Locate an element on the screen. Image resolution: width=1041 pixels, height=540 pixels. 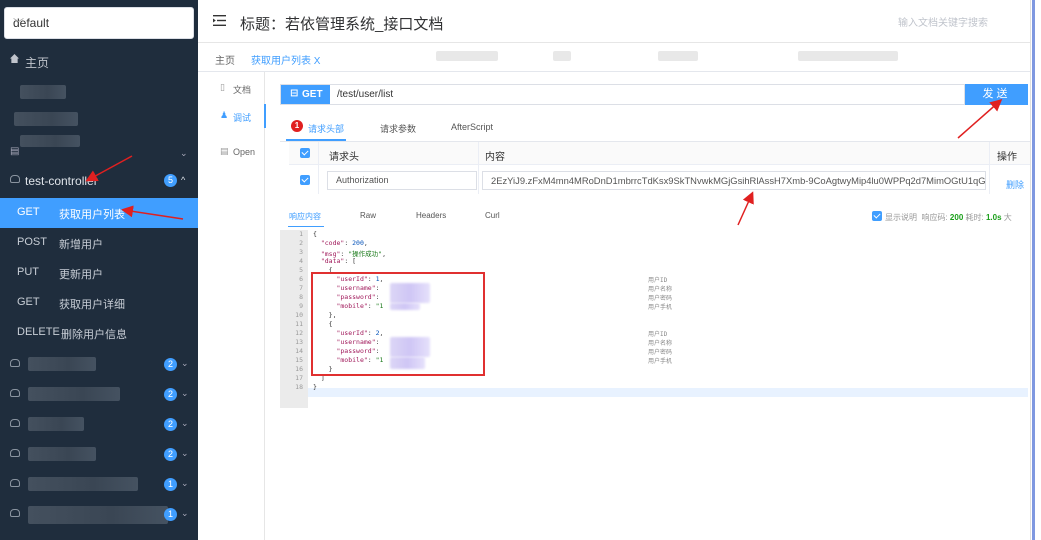
sidebar-group-test-controller: test-controller 5 ^ is located at coordinates (99, 181).